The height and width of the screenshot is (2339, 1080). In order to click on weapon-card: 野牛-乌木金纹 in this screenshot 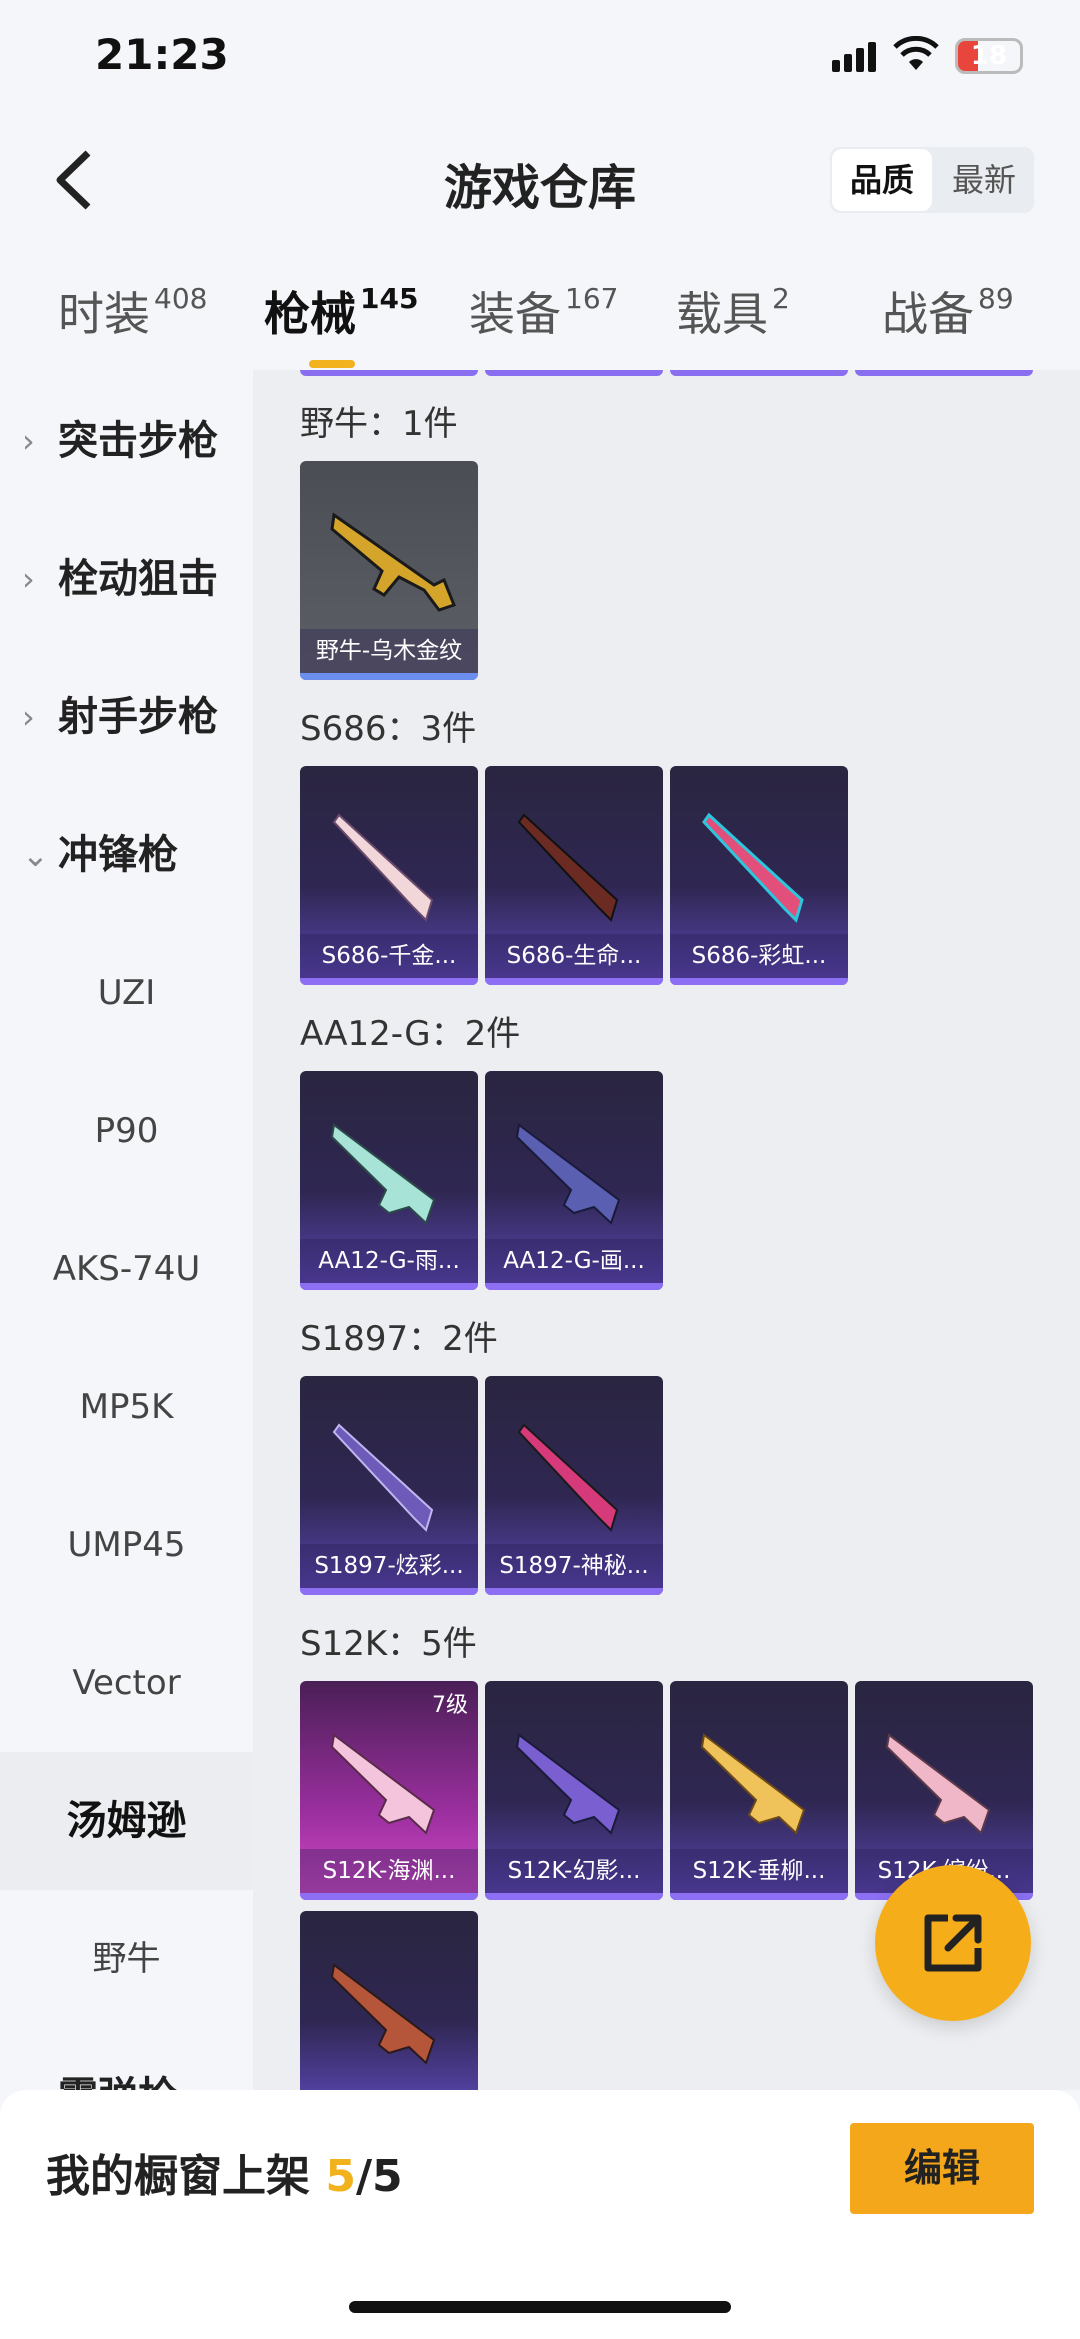, I will do `click(389, 570)`.